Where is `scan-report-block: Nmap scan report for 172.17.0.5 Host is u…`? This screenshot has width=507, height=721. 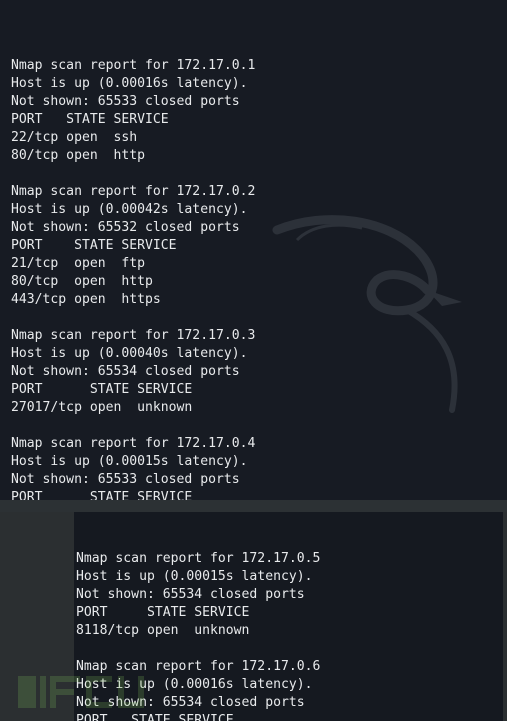
scan-report-block: Nmap scan report for 172.17.0.5 Host is u… is located at coordinates (289, 595).